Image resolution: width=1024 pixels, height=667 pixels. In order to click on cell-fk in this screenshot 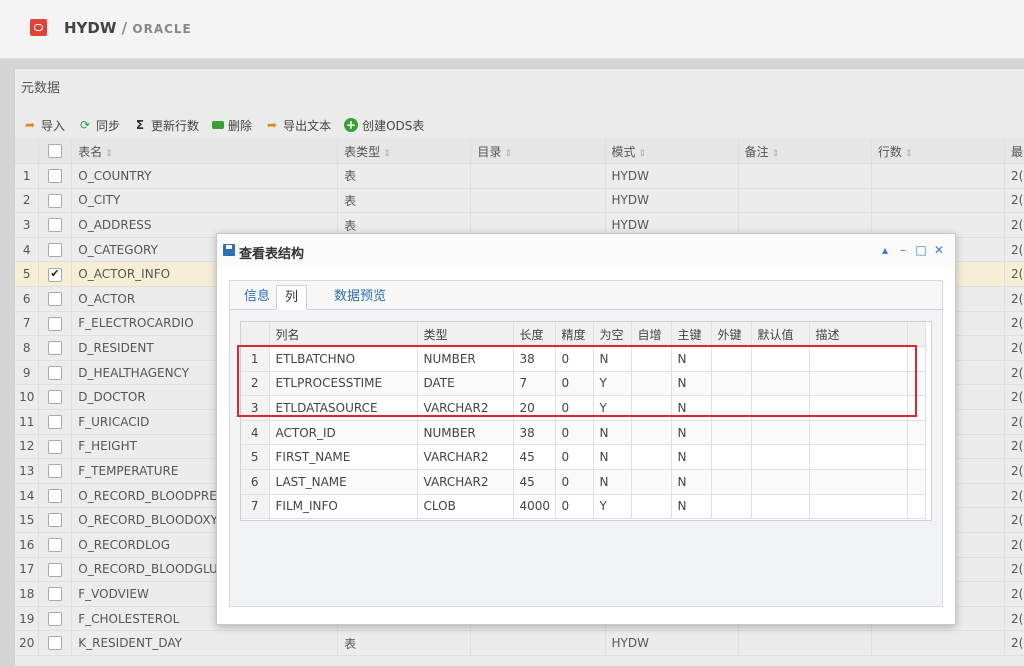, I will do `click(731, 482)`.